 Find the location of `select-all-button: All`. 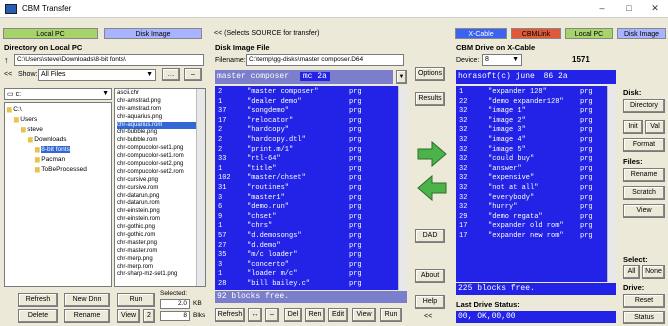

select-all-button: All is located at coordinates (631, 272).